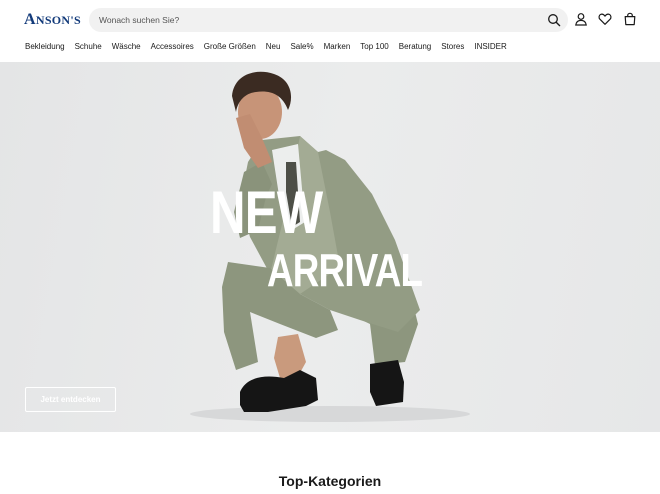 The image size is (660, 494). Describe the element at coordinates (301, 47) in the screenshot. I see `nav-item-sale: Sale%` at that location.